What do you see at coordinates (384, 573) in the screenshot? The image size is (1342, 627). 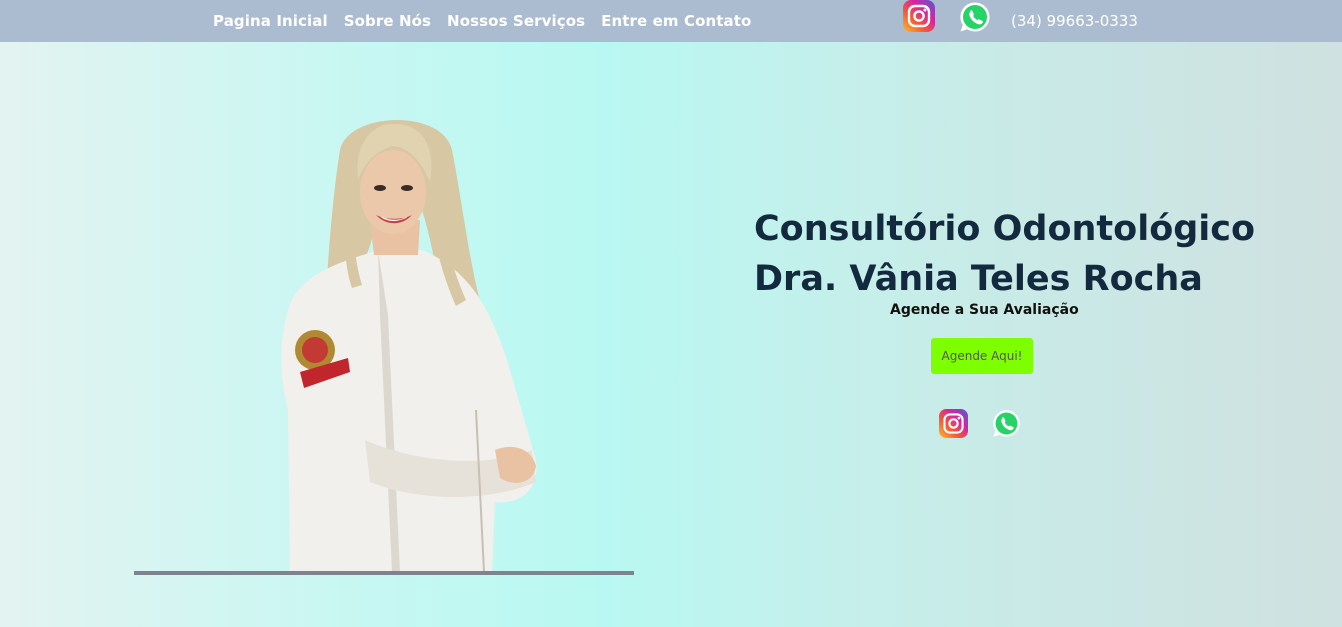 I see `portrait-base-line` at bounding box center [384, 573].